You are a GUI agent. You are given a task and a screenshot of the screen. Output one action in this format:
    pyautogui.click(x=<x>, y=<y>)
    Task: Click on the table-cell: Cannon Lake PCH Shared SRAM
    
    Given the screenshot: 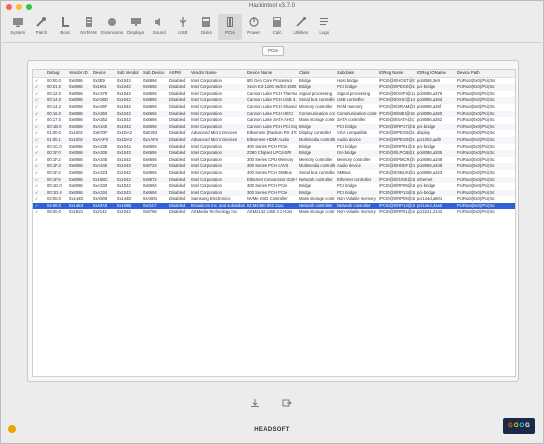 What is the action you would take?
    pyautogui.click(x=272, y=106)
    